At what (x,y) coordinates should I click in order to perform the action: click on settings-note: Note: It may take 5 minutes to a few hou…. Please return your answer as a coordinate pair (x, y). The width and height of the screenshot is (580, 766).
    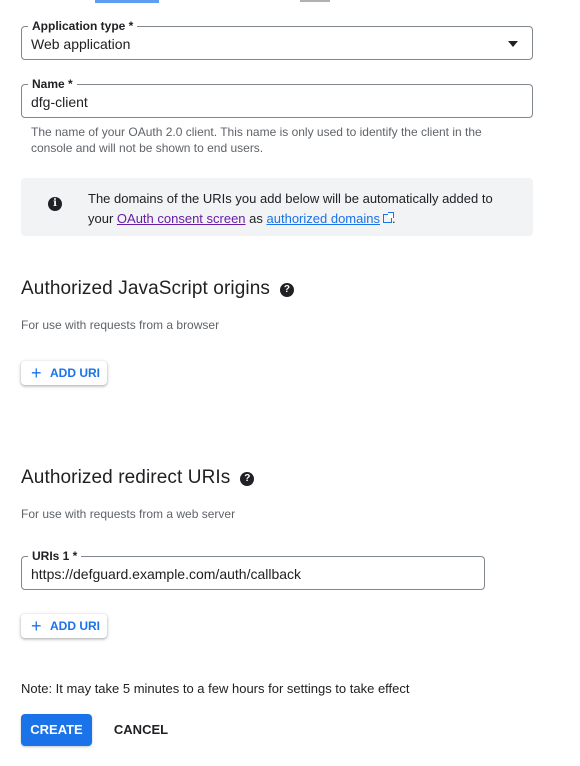
    Looking at the image, I should click on (215, 688).